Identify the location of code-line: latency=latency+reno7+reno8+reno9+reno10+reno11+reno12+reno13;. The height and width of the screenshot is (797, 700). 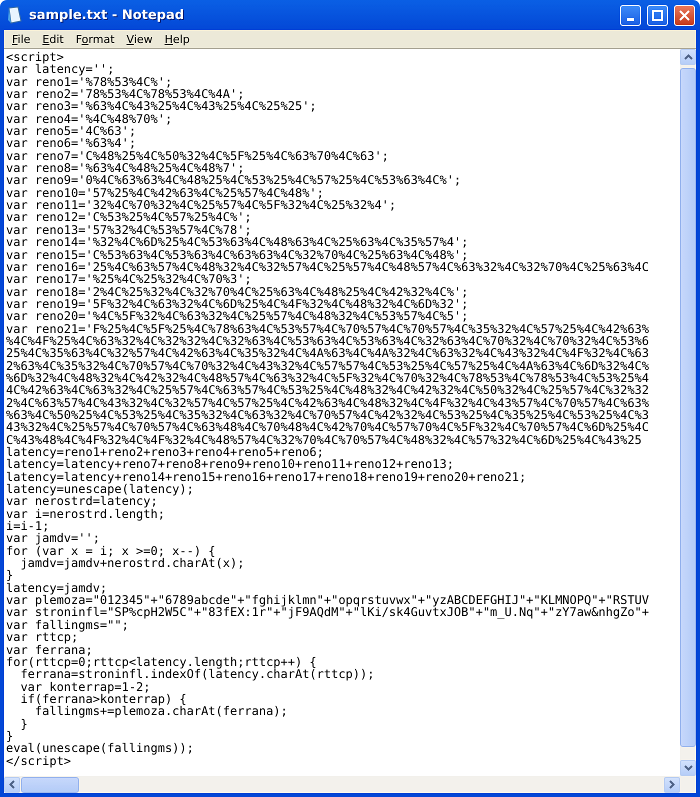
(230, 464).